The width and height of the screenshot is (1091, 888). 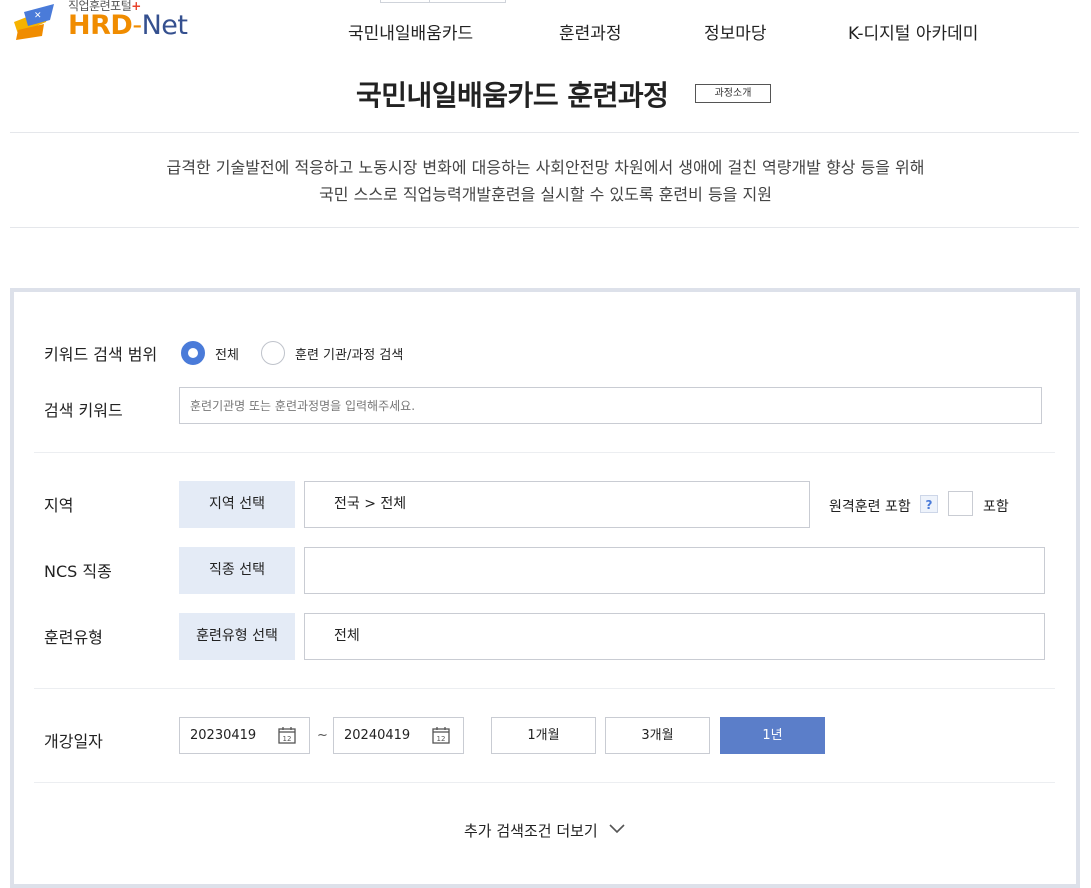 I want to click on more-search-options-toggle: 추가 검색조건 더보기, so click(x=531, y=830).